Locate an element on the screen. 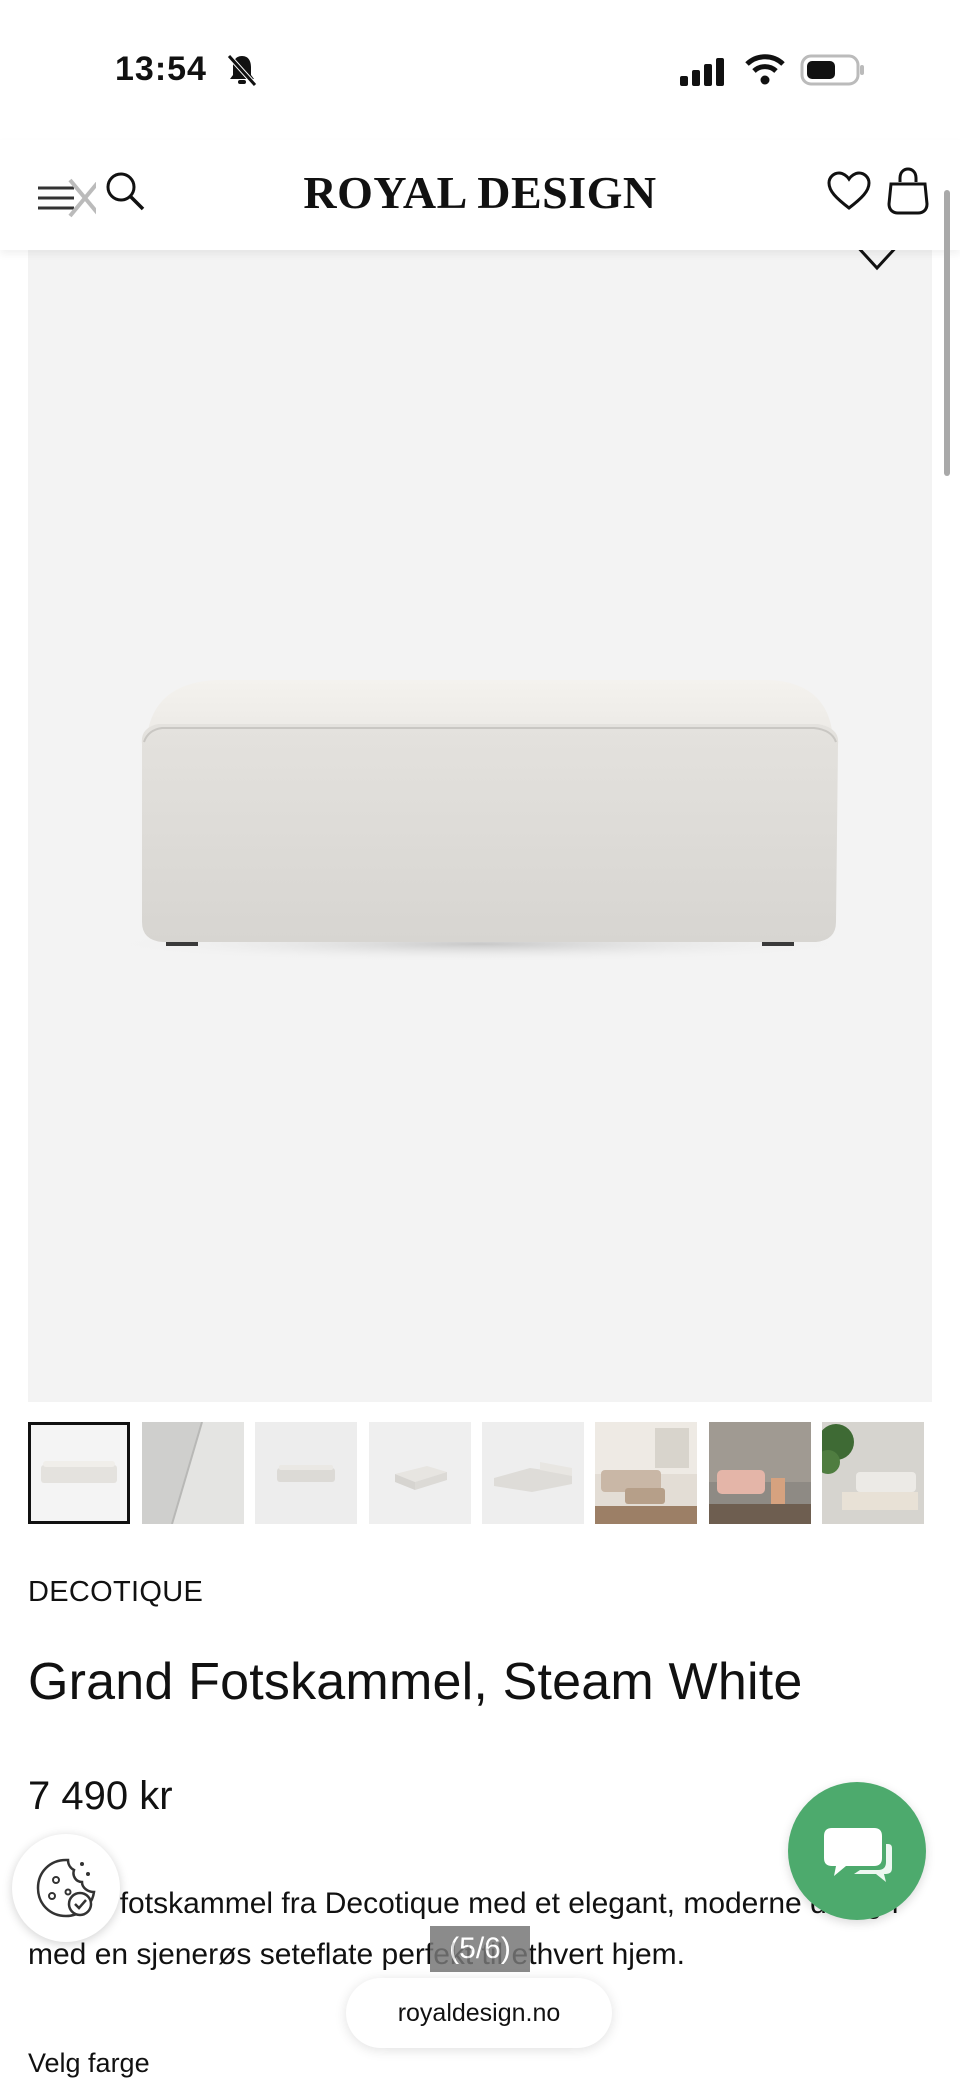  brand-logo: ROYAL DESIGN is located at coordinates (480, 192).